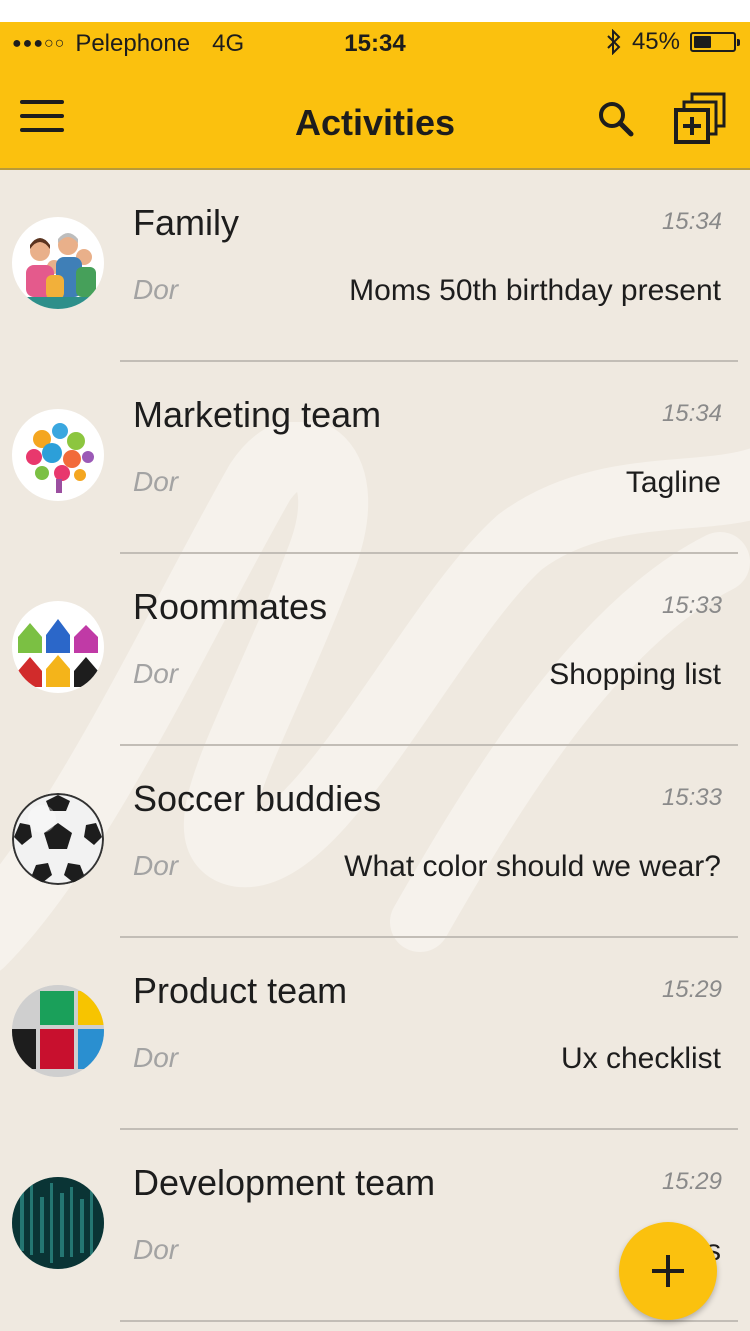  Describe the element at coordinates (240, 990) in the screenshot. I see `activity-name: Product team` at that location.